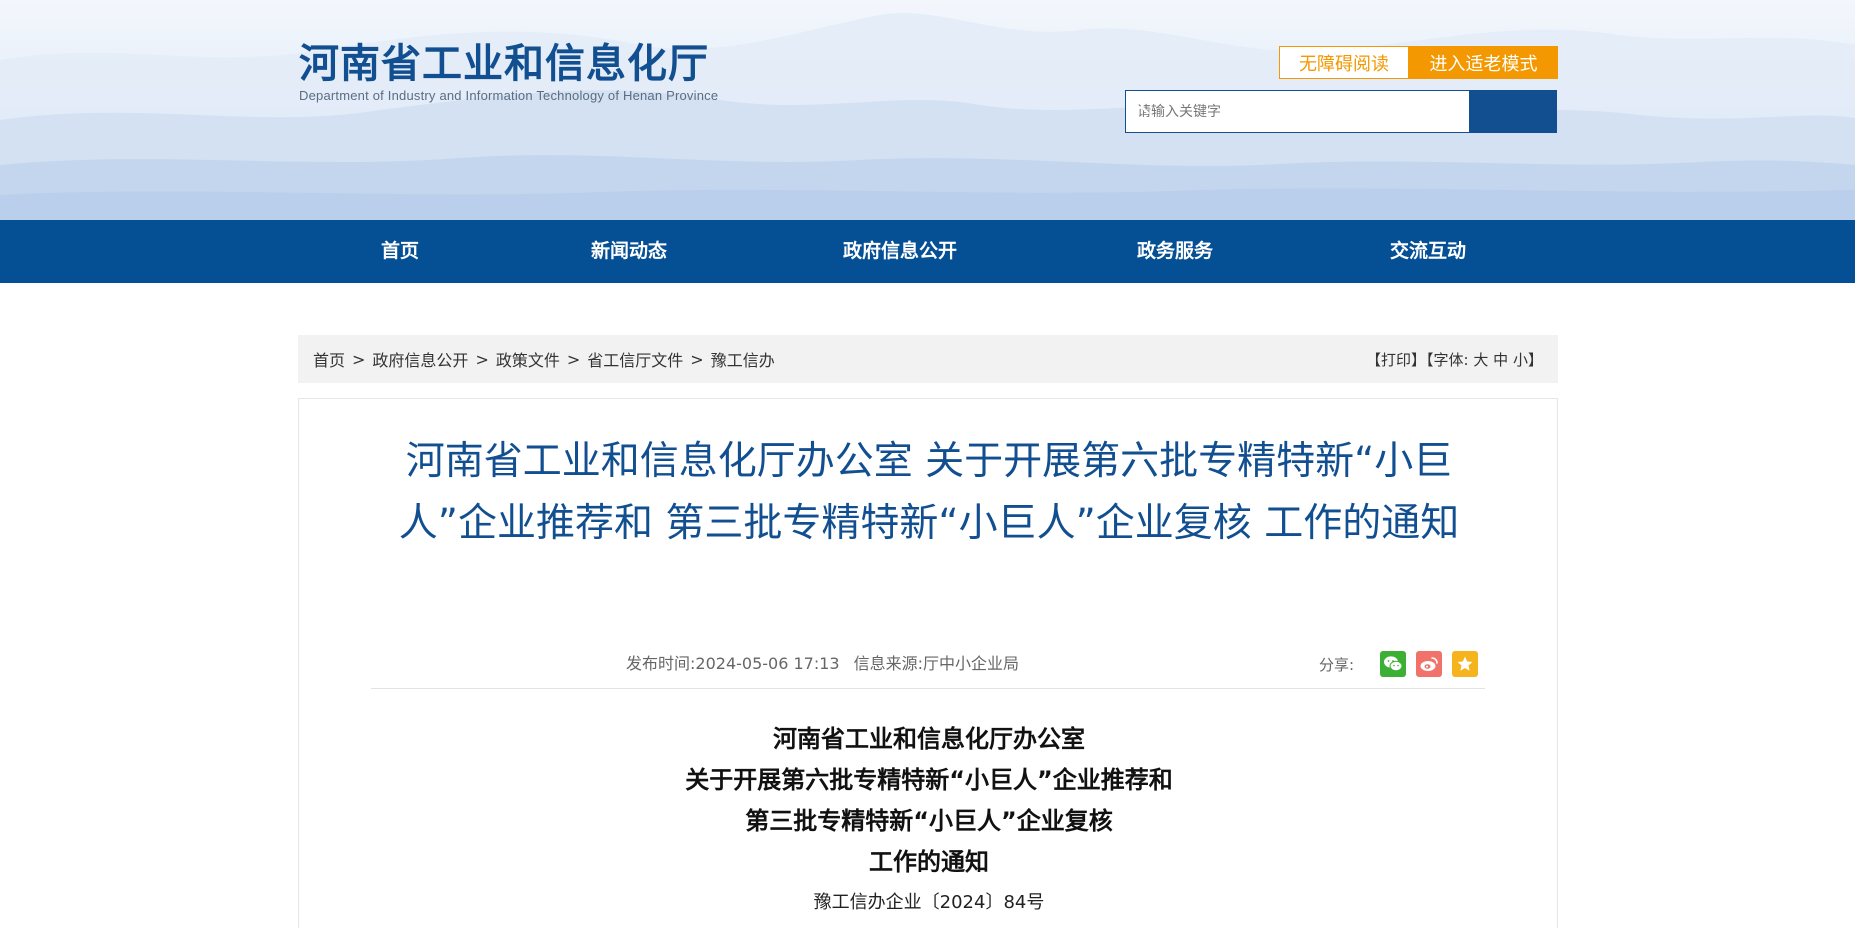  Describe the element at coordinates (629, 251) in the screenshot. I see `nav-item-news: 新闻动态` at that location.